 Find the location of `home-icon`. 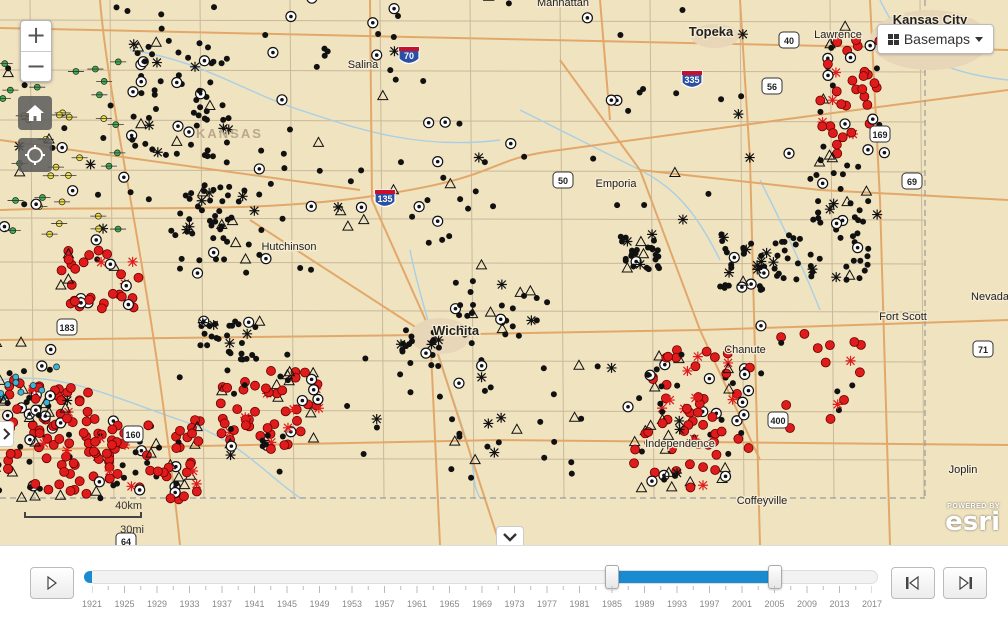

home-icon is located at coordinates (35, 113).